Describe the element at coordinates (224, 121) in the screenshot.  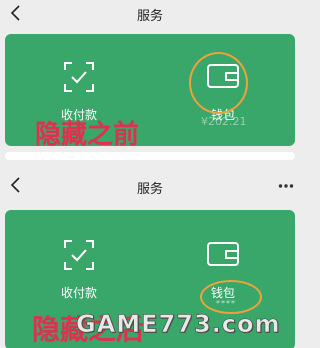
I see `wallet-balance: ¥202.21` at that location.